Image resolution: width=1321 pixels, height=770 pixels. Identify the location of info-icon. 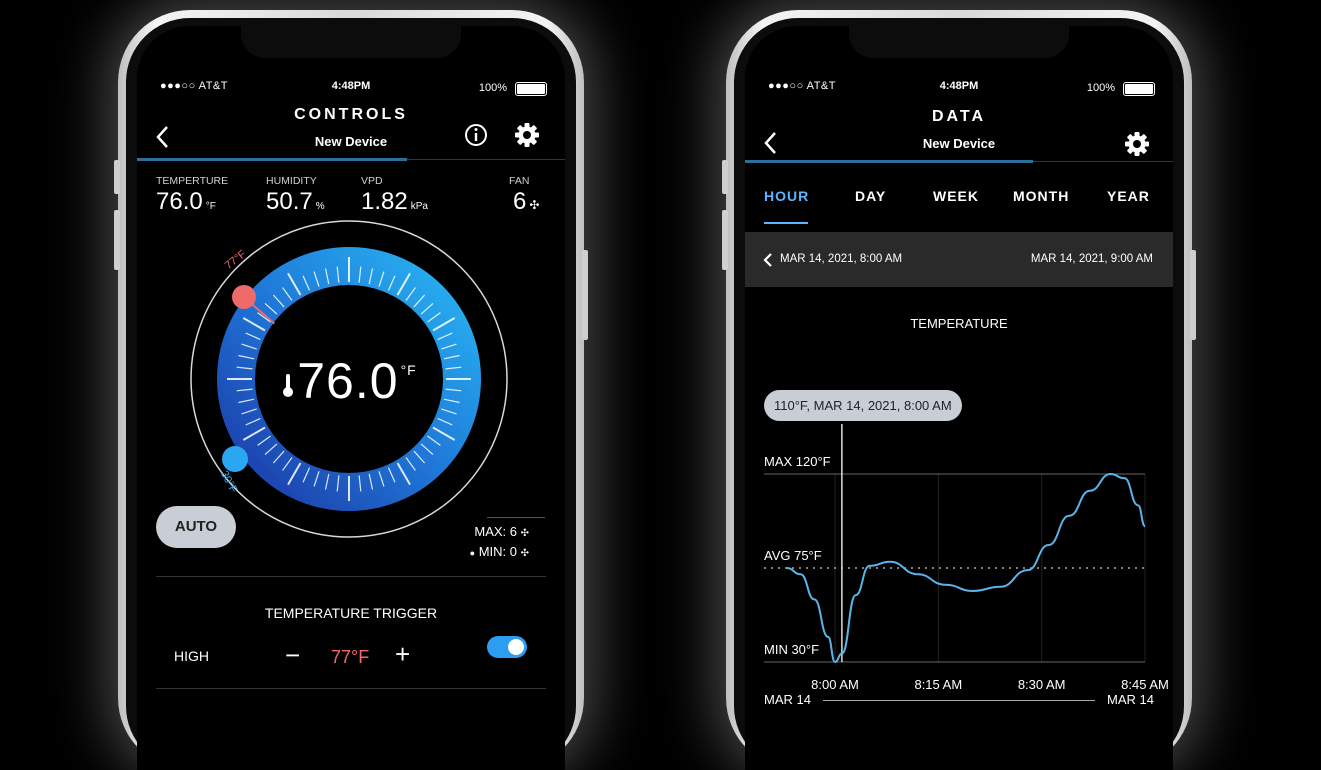
(476, 135).